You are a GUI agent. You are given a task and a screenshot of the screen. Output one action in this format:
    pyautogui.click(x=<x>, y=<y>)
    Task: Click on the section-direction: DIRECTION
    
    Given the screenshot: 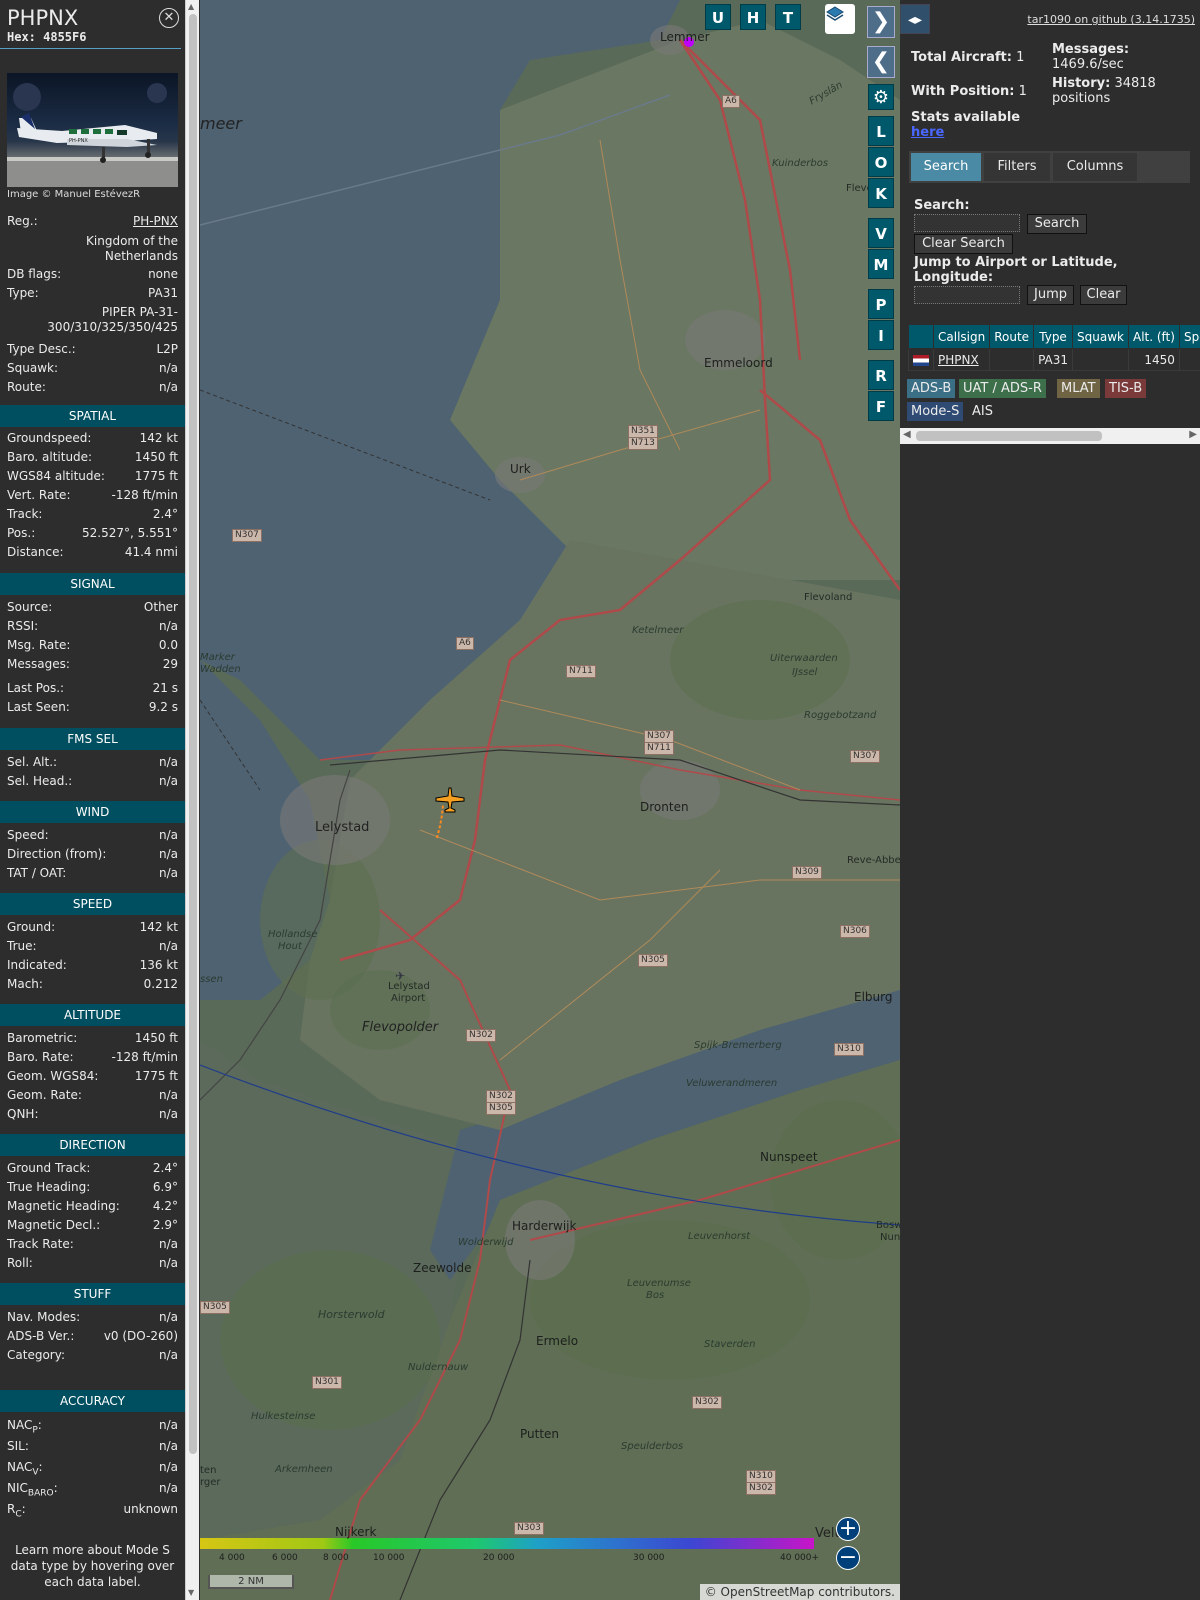 What is the action you would take?
    pyautogui.click(x=92, y=1145)
    